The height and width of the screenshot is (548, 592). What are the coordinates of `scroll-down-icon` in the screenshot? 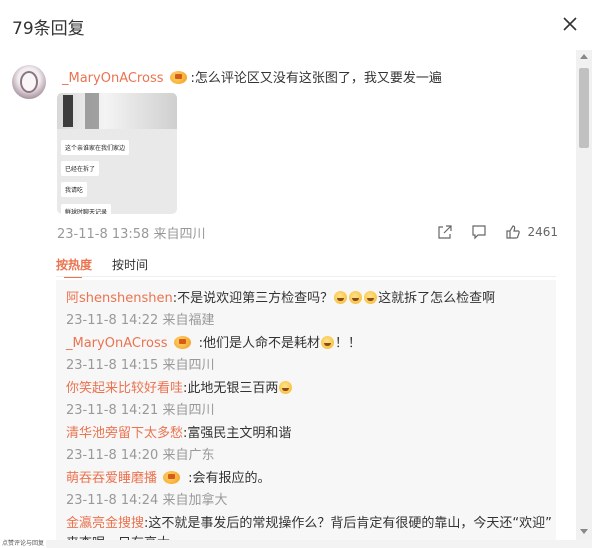 It's located at (584, 531).